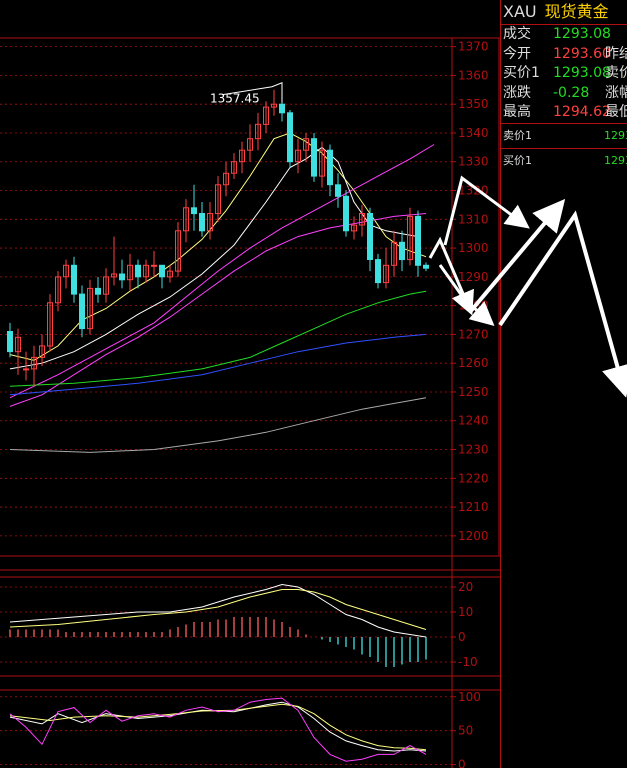 Image resolution: width=627 pixels, height=768 pixels. I want to click on quote-value: 1293.60, so click(582, 53).